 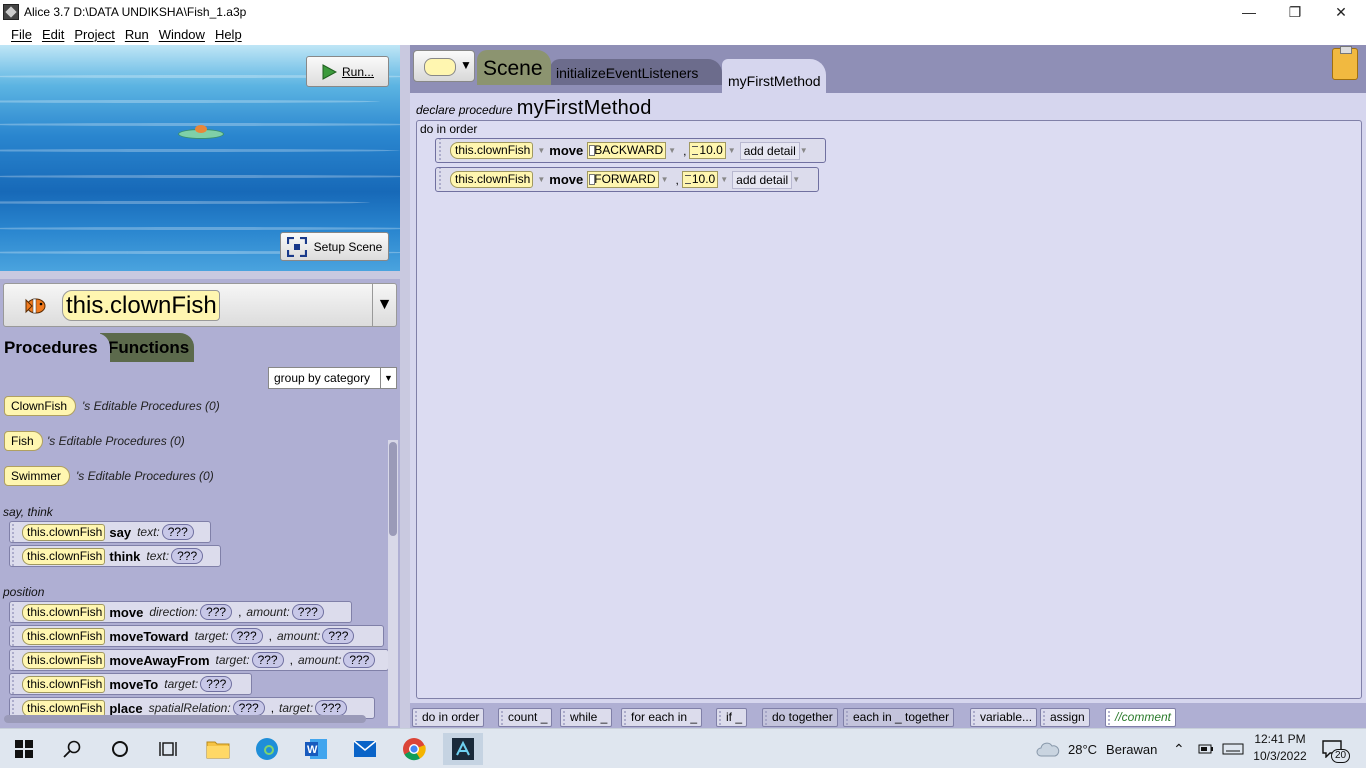 What do you see at coordinates (1280, 748) in the screenshot?
I see `clock: 12:41 PM 10/3/2022` at bounding box center [1280, 748].